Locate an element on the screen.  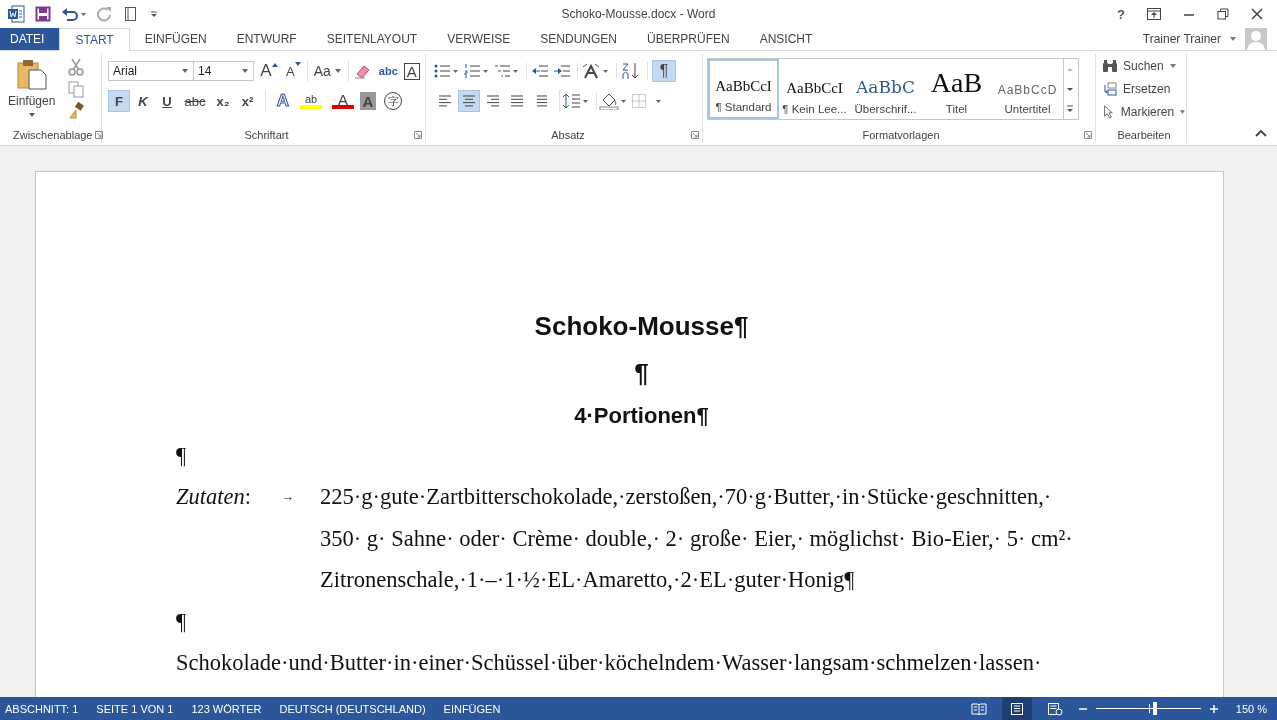
character-border-button: A is located at coordinates (411, 71).